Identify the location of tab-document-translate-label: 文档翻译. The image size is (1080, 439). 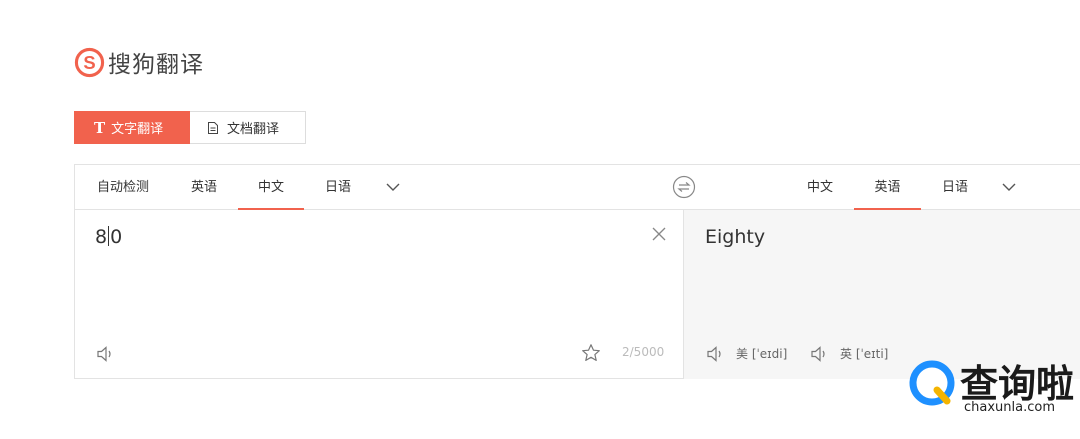
(253, 129).